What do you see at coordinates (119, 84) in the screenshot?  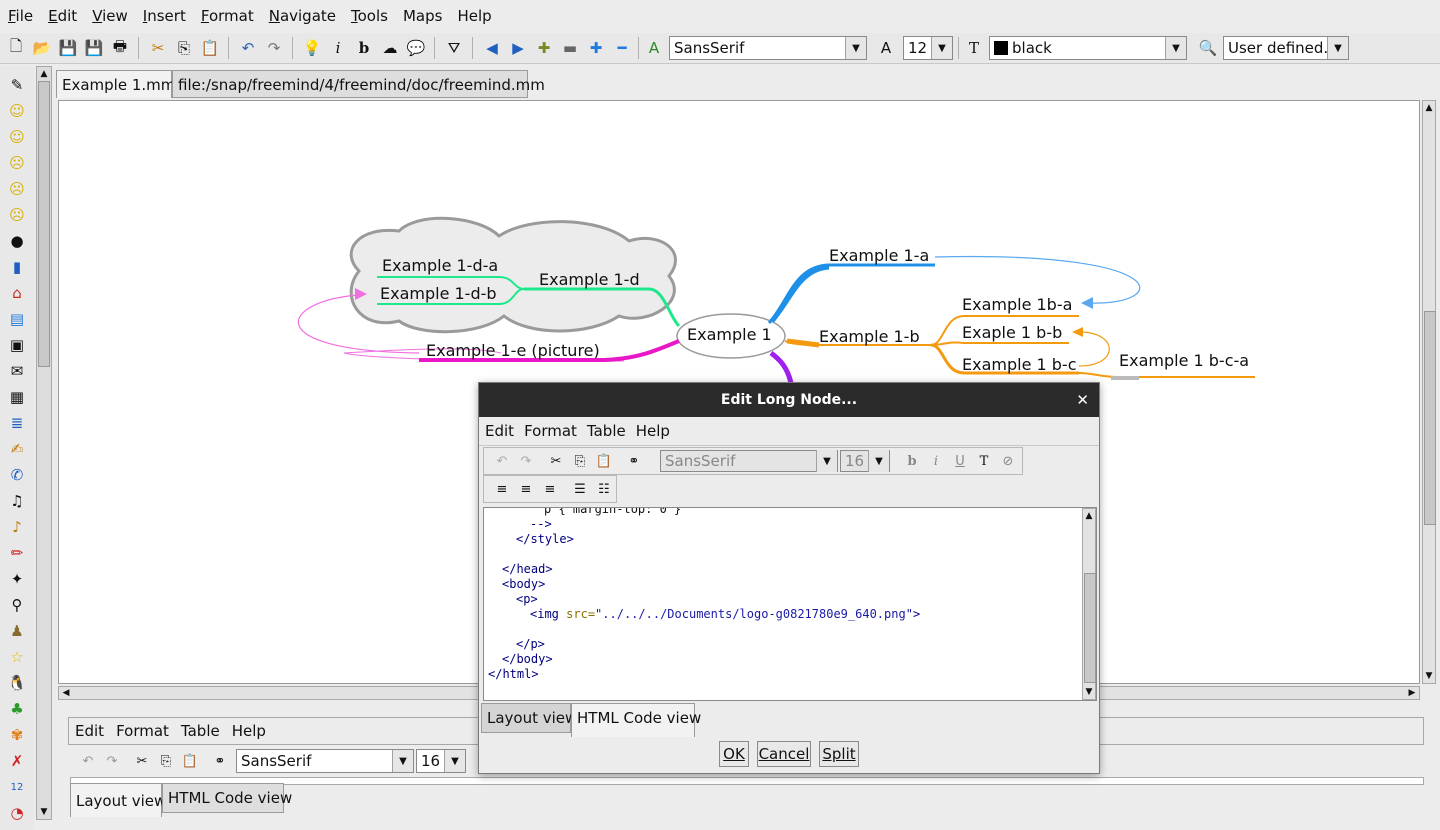 I see `tab-example-1: Example 1.mm*` at bounding box center [119, 84].